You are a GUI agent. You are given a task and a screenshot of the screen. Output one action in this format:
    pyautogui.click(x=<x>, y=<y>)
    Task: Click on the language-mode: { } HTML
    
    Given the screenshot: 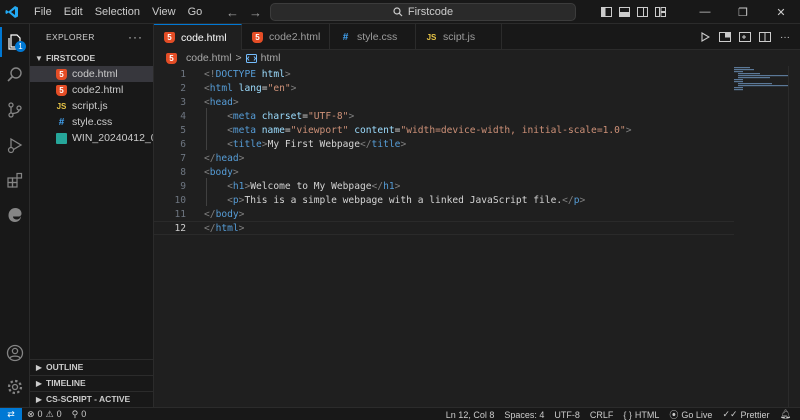 What is the action you would take?
    pyautogui.click(x=641, y=414)
    